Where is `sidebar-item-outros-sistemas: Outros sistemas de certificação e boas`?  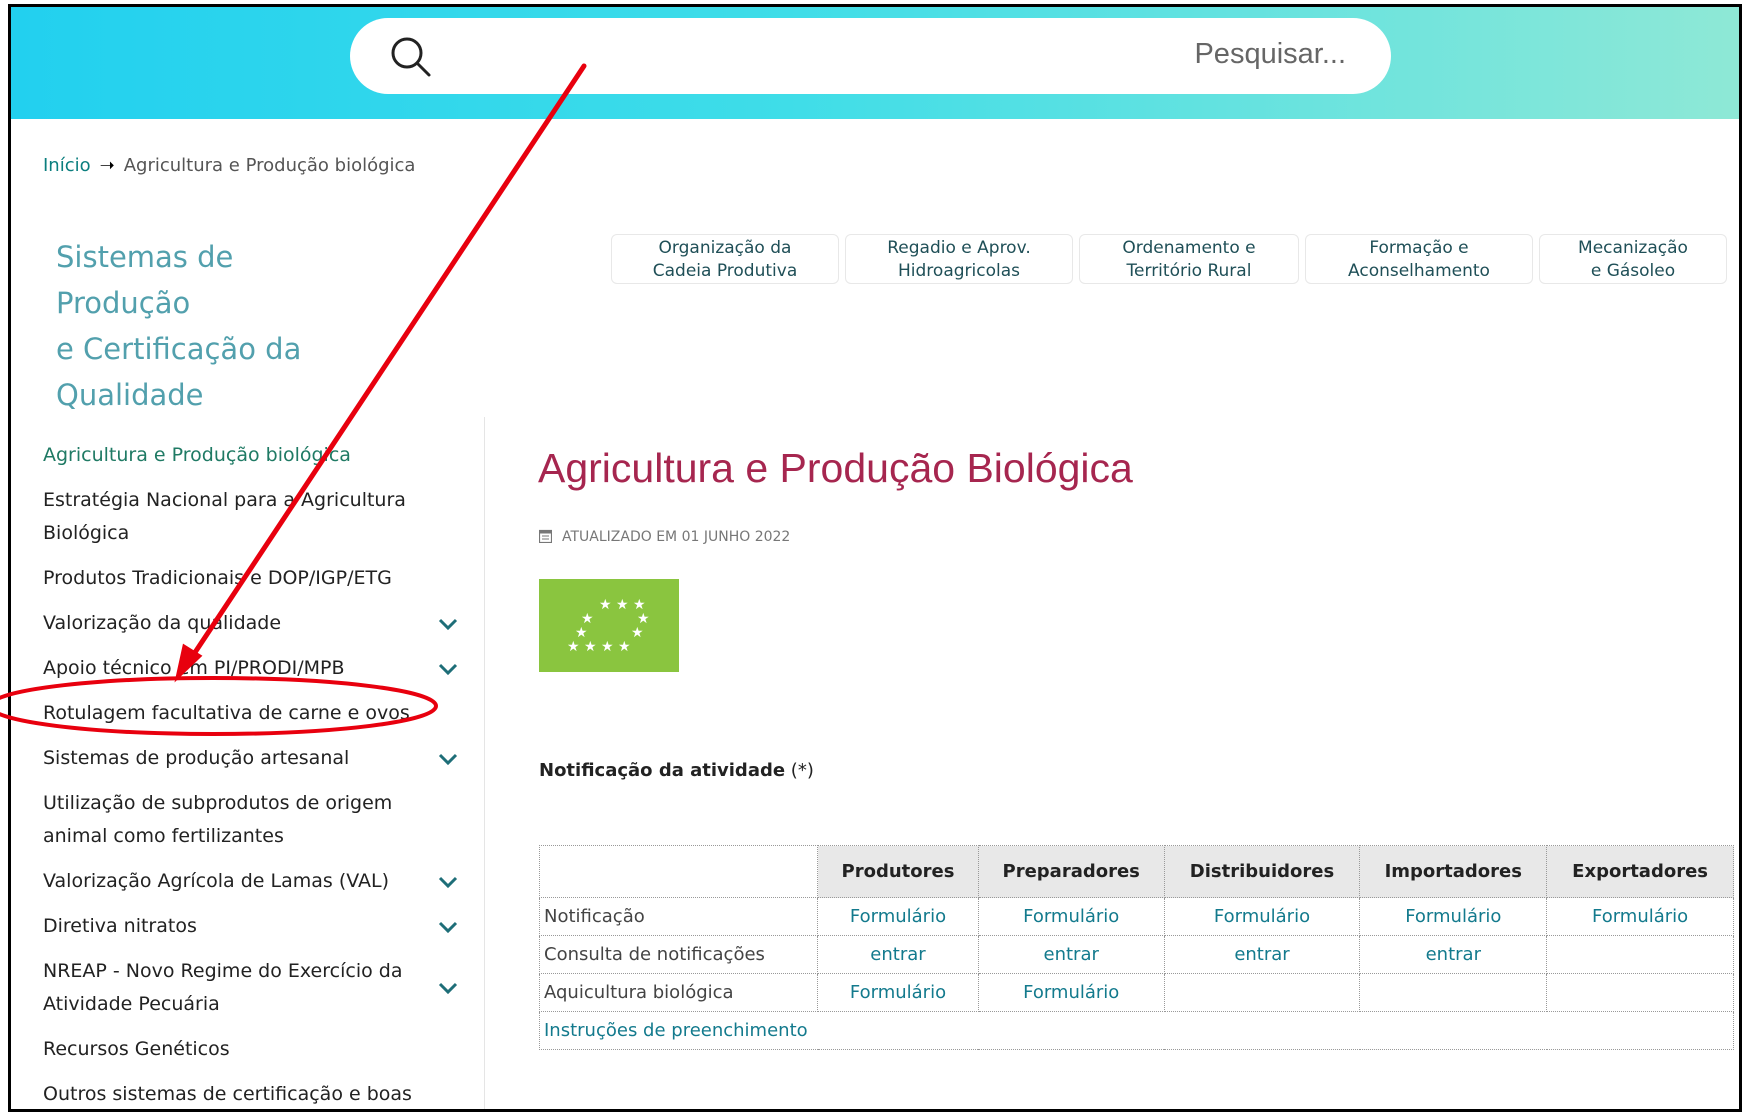 sidebar-item-outros-sistemas: Outros sistemas de certificação e boas is located at coordinates (258, 1090).